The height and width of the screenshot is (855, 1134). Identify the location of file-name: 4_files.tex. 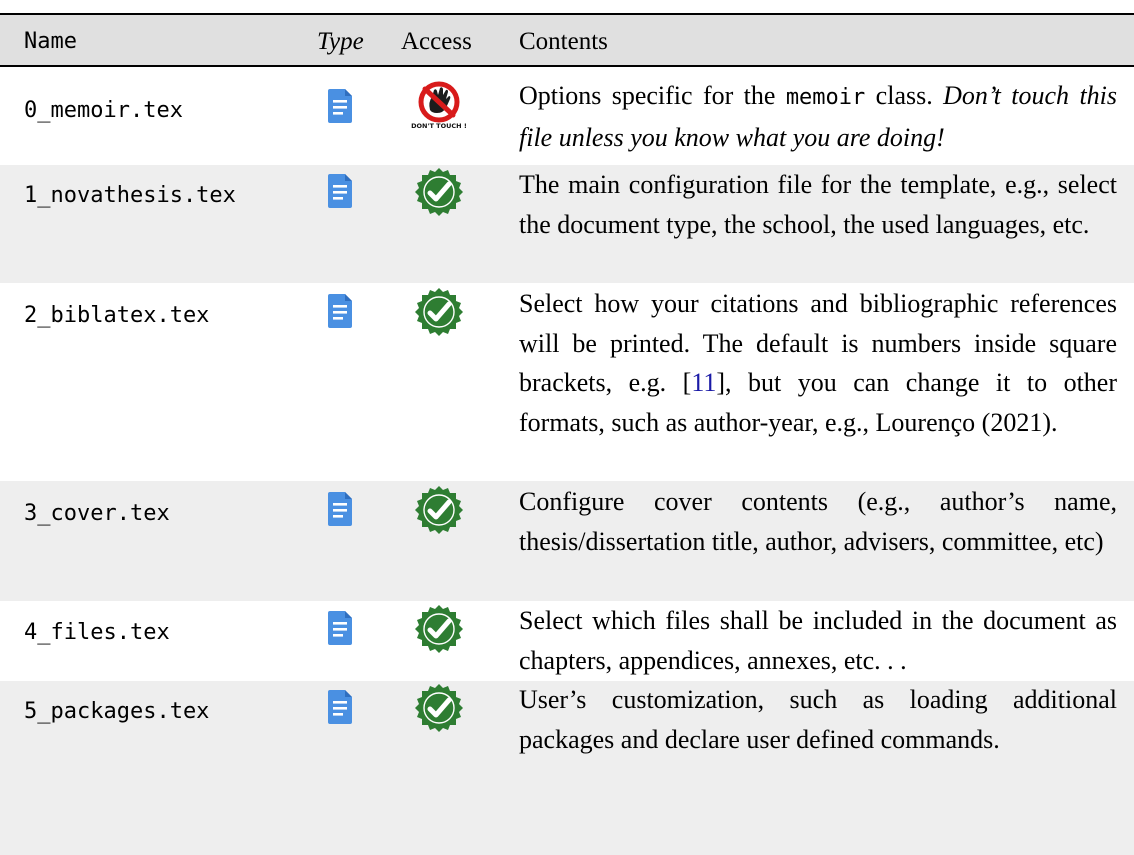
(97, 632).